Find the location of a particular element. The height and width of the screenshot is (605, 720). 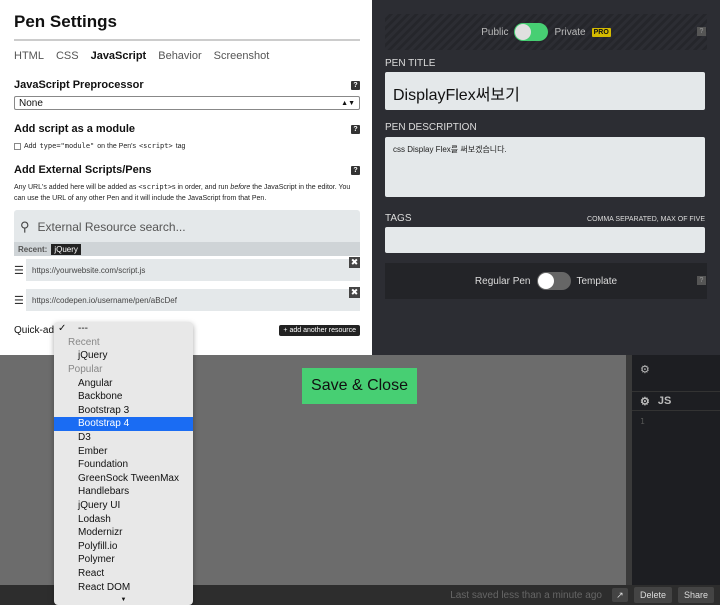

tags-label: TAGS is located at coordinates (398, 218).